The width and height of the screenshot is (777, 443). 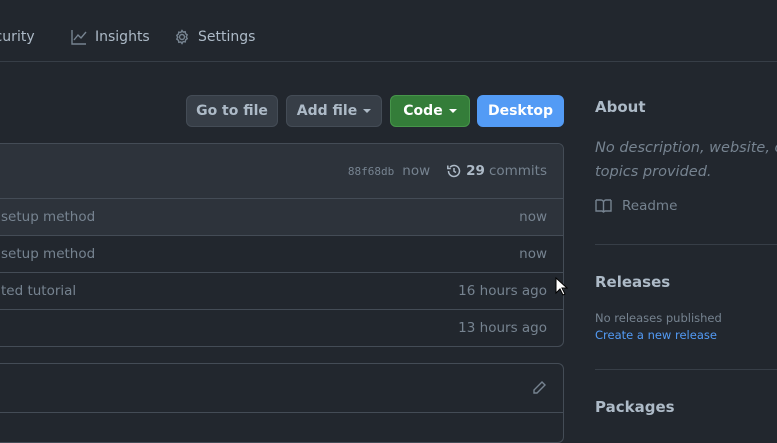 I want to click on file-row: 13 hours ago, so click(x=281, y=327).